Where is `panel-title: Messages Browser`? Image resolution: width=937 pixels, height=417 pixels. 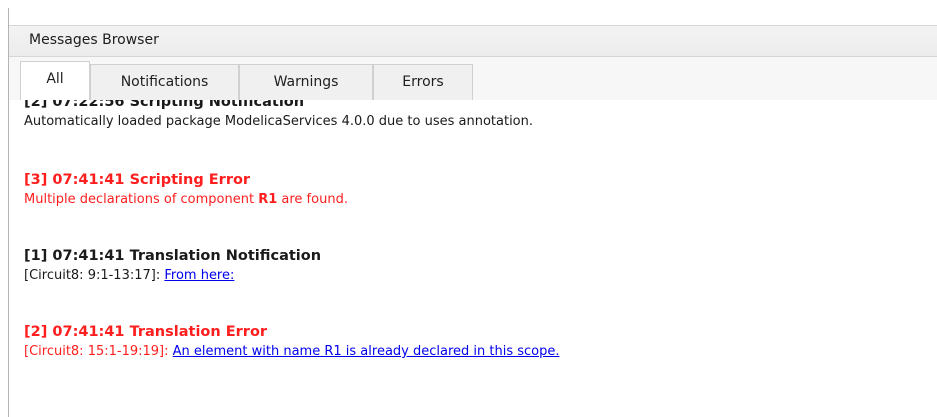 panel-title: Messages Browser is located at coordinates (94, 40).